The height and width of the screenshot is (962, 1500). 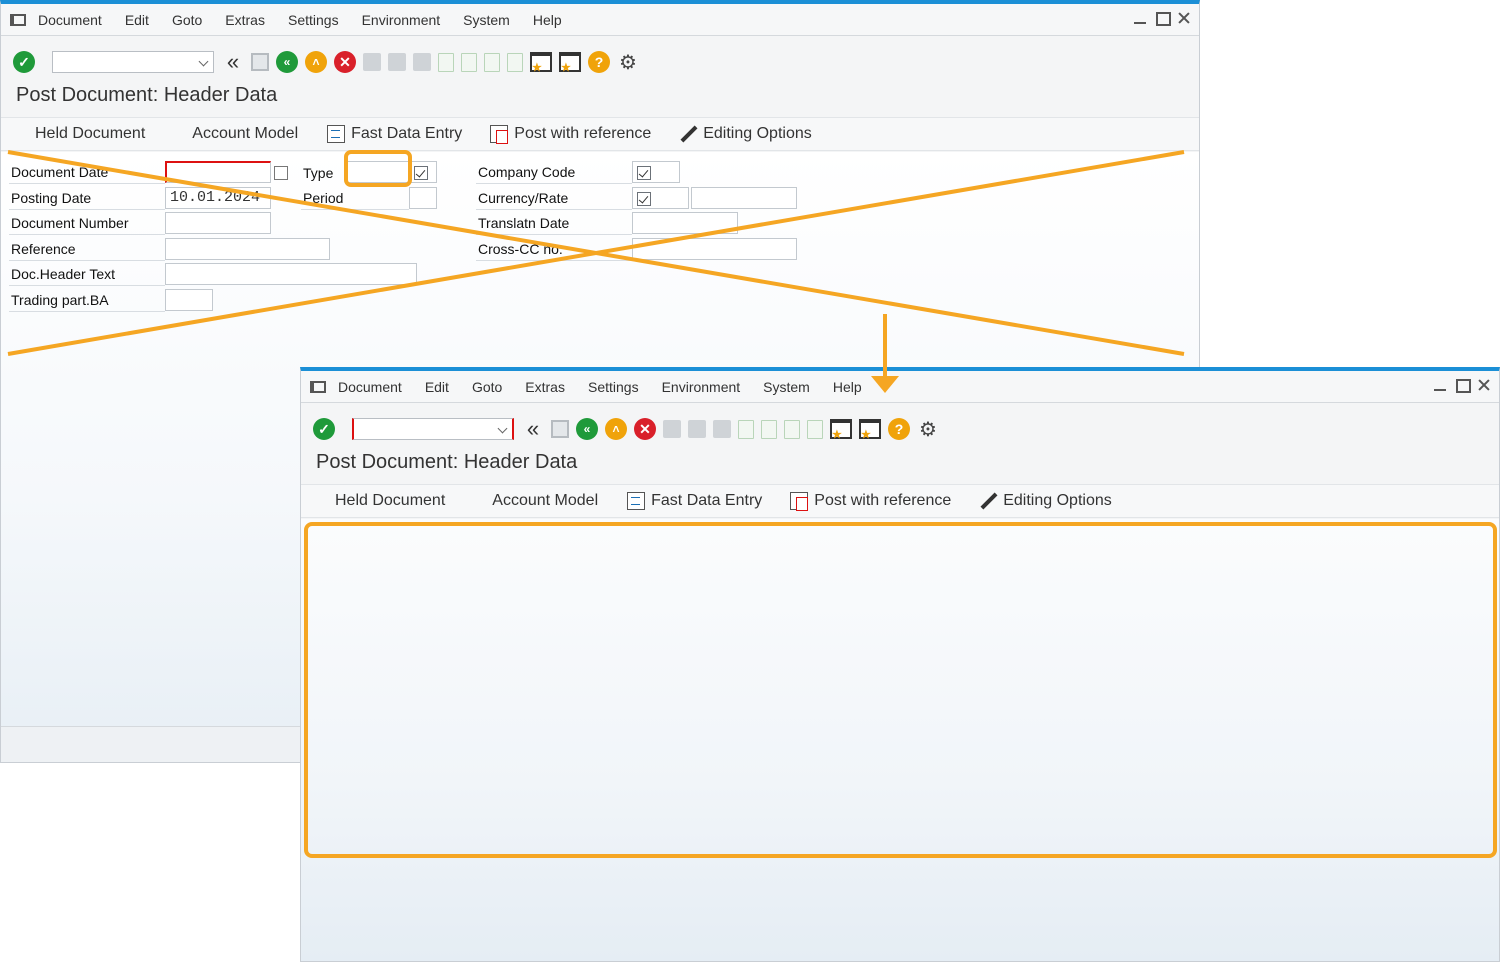 I want to click on doc-header-text-field, so click(x=291, y=274).